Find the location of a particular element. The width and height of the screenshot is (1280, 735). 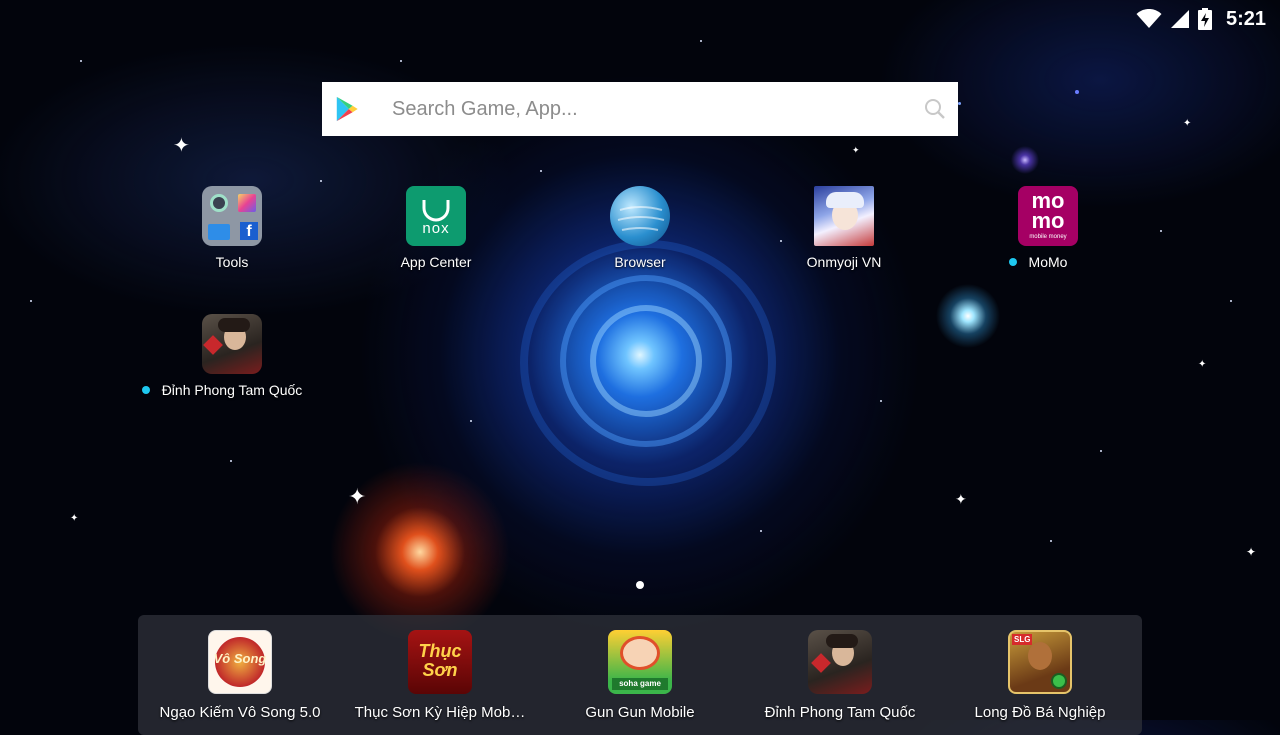

tools-folder-icon: f is located at coordinates (232, 216).